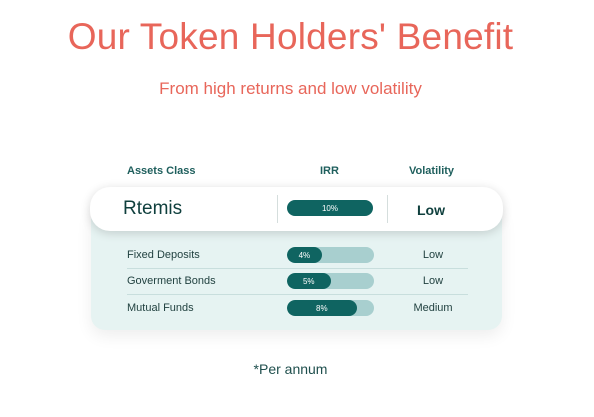 Image resolution: width=594 pixels, height=417 pixels. Describe the element at coordinates (290, 88) in the screenshot. I see `page-subtitle: From high returns and low volatility` at that location.